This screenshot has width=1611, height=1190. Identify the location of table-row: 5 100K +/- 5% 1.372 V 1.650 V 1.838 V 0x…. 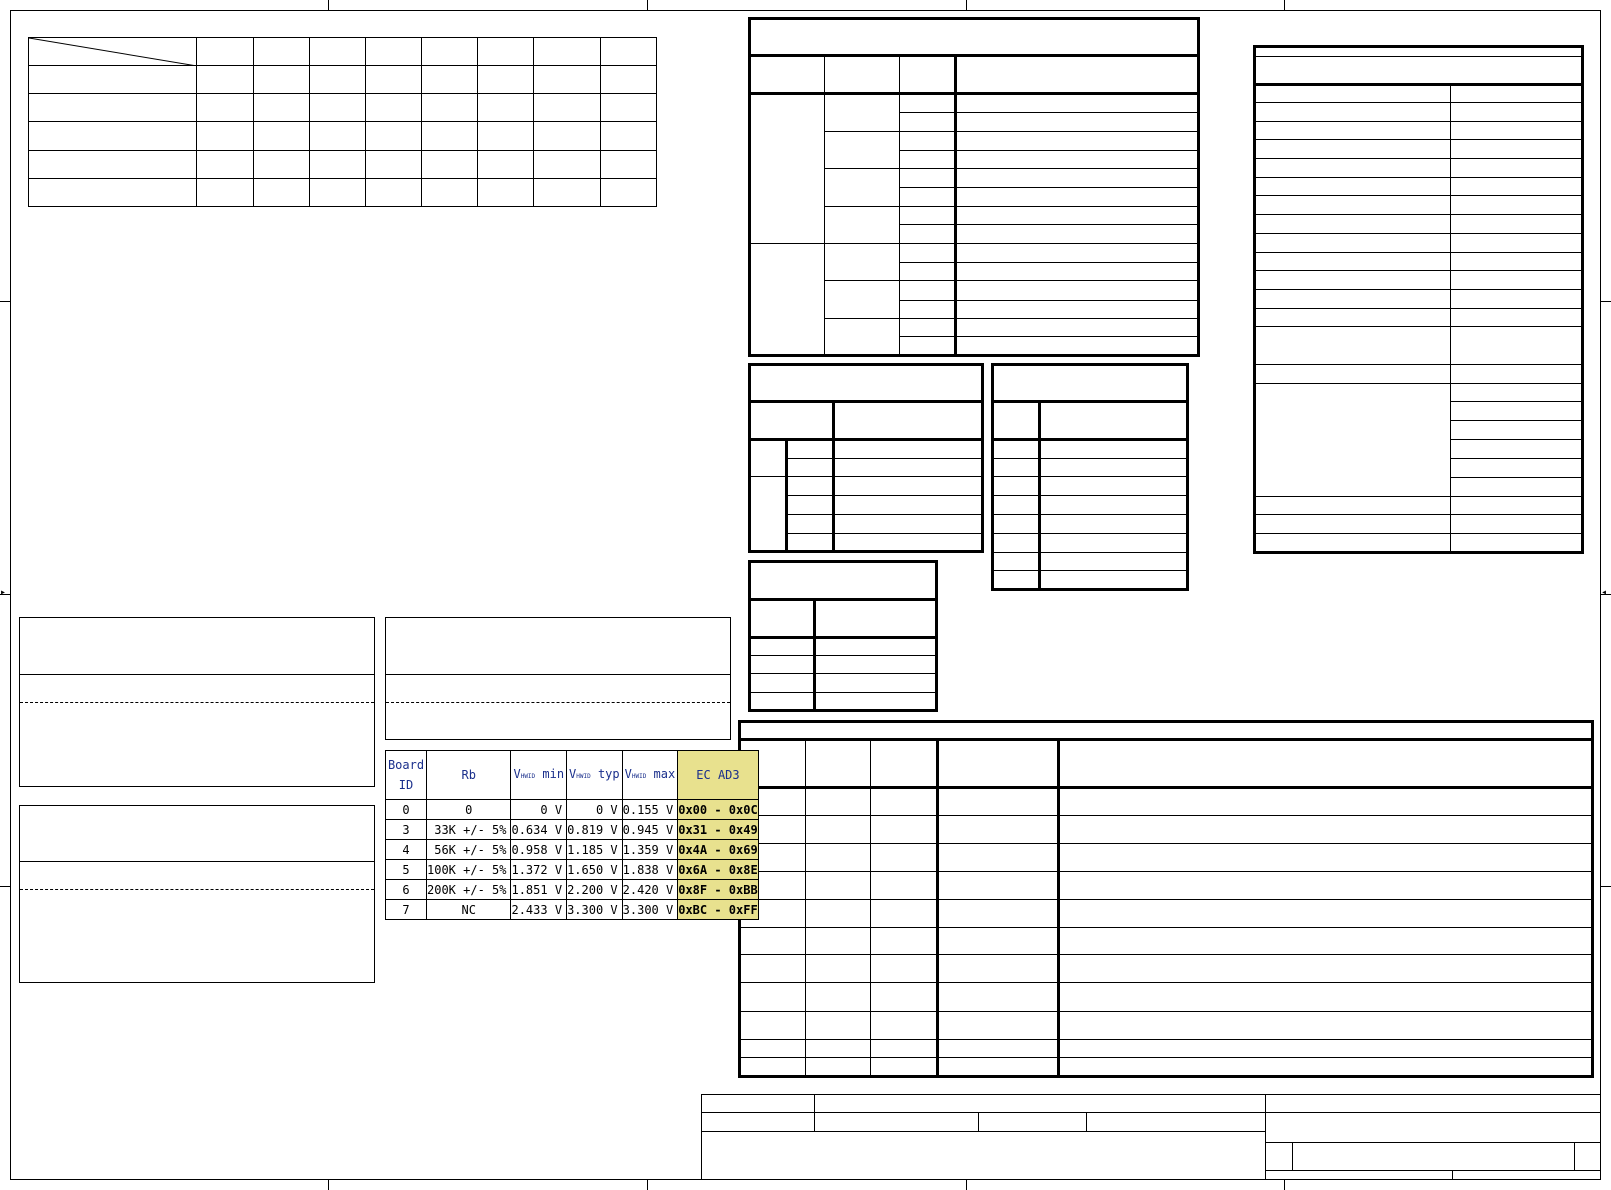
(572, 869).